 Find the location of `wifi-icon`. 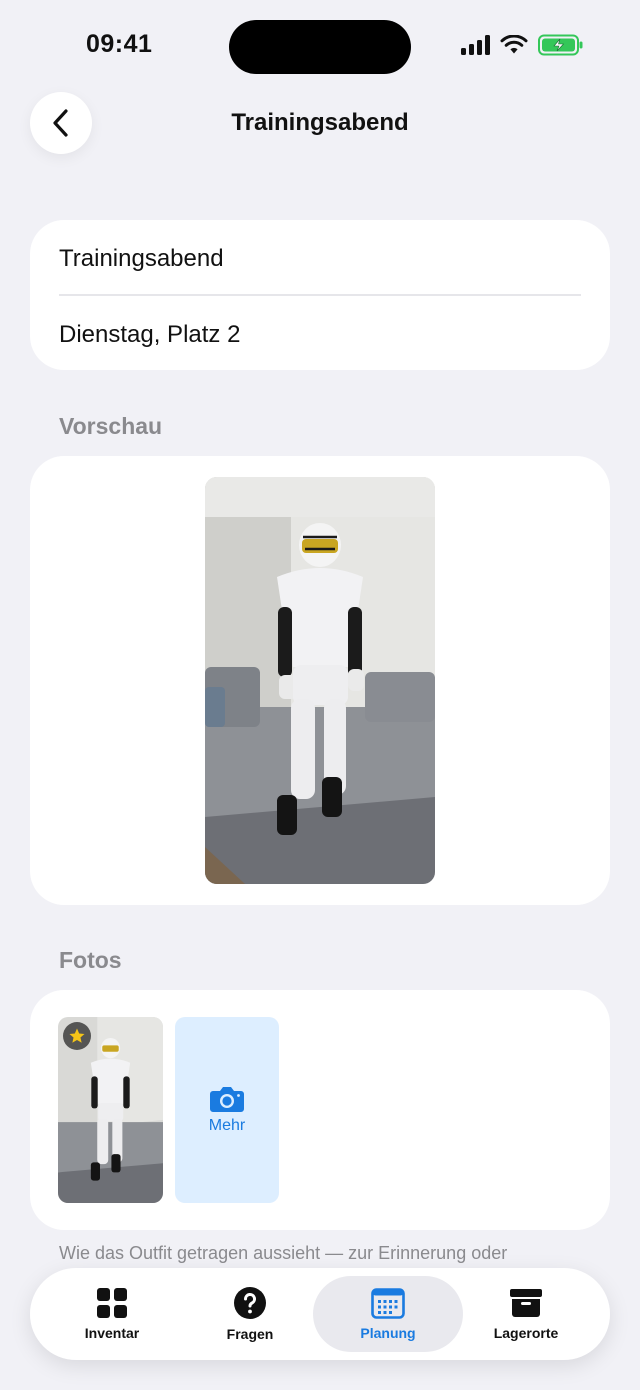

wifi-icon is located at coordinates (514, 44).